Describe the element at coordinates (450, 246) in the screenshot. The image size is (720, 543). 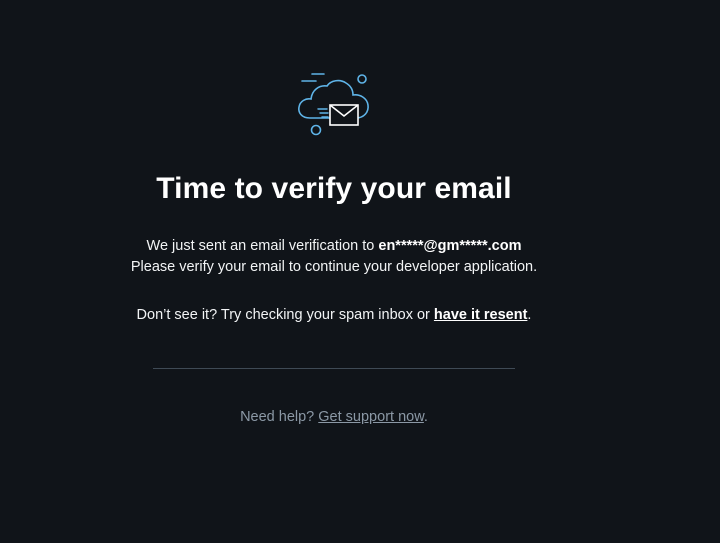
I see `masked-email: en*****@gm*****.com` at that location.